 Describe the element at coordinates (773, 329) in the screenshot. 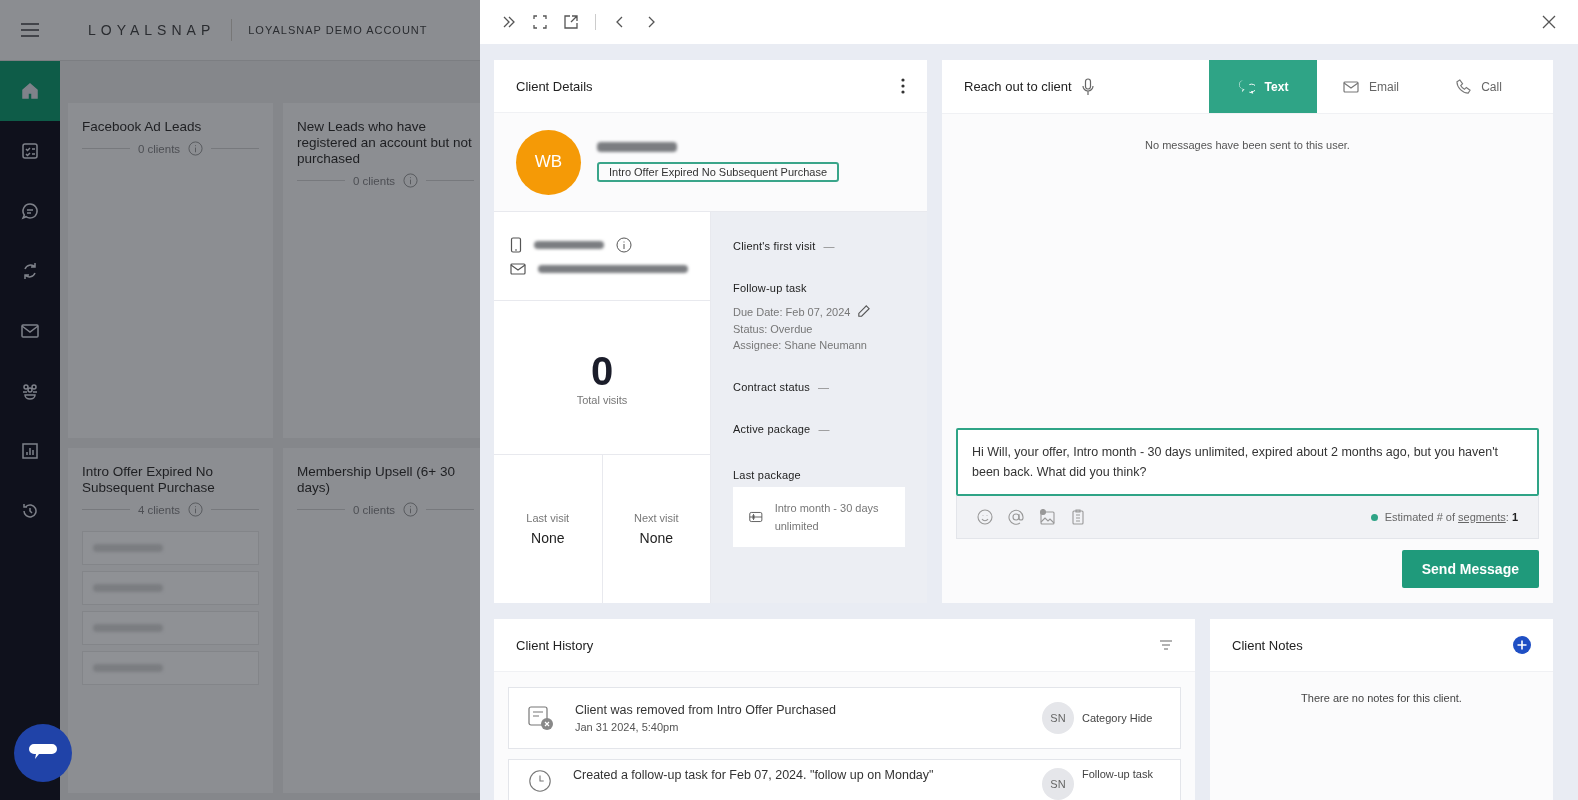

I see `follow-up-detail: Status: Overdue` at that location.